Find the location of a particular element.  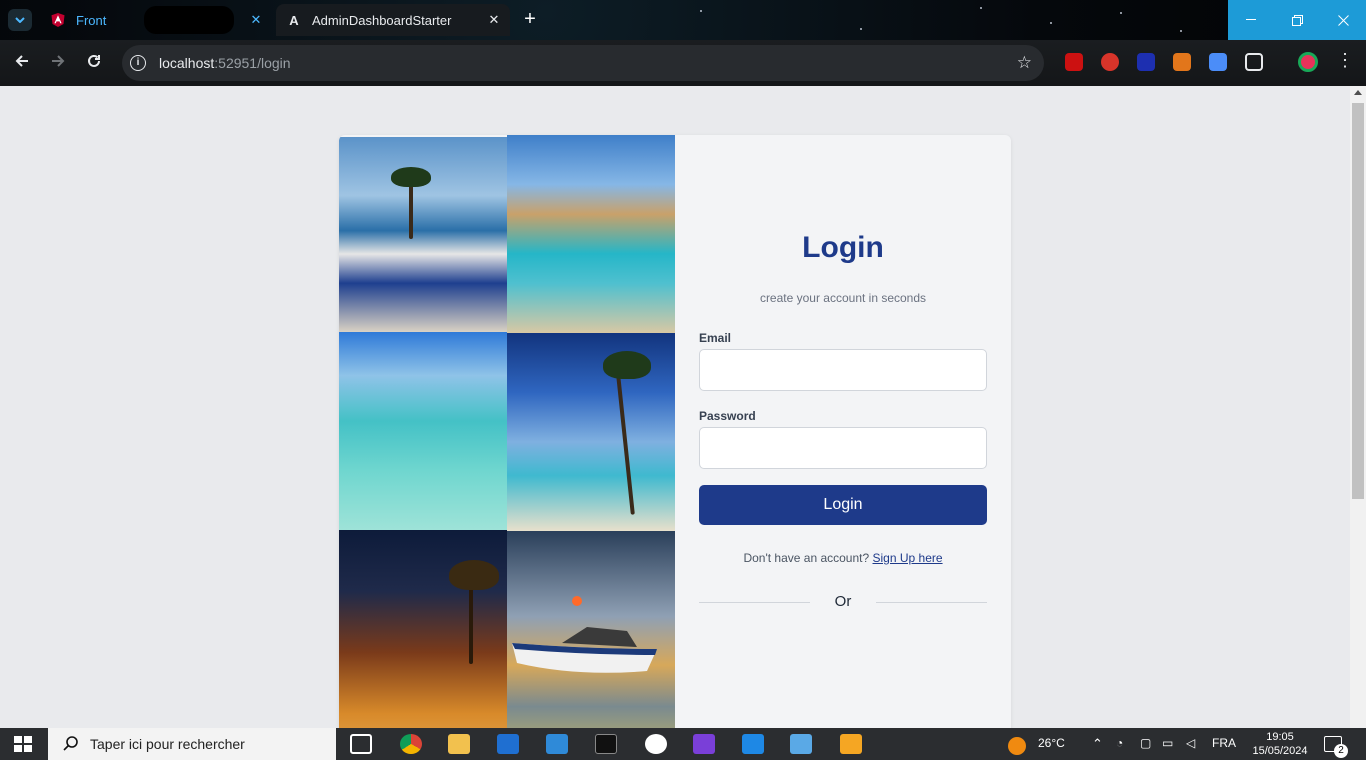

terminal-icon is located at coordinates (606, 744).